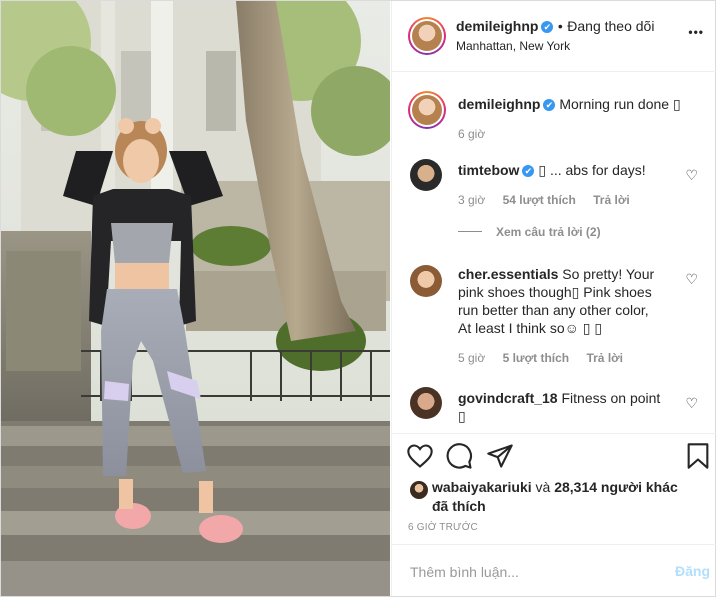 This screenshot has width=716, height=597. Describe the element at coordinates (513, 46) in the screenshot. I see `location-link: Manhattan, New York` at that location.